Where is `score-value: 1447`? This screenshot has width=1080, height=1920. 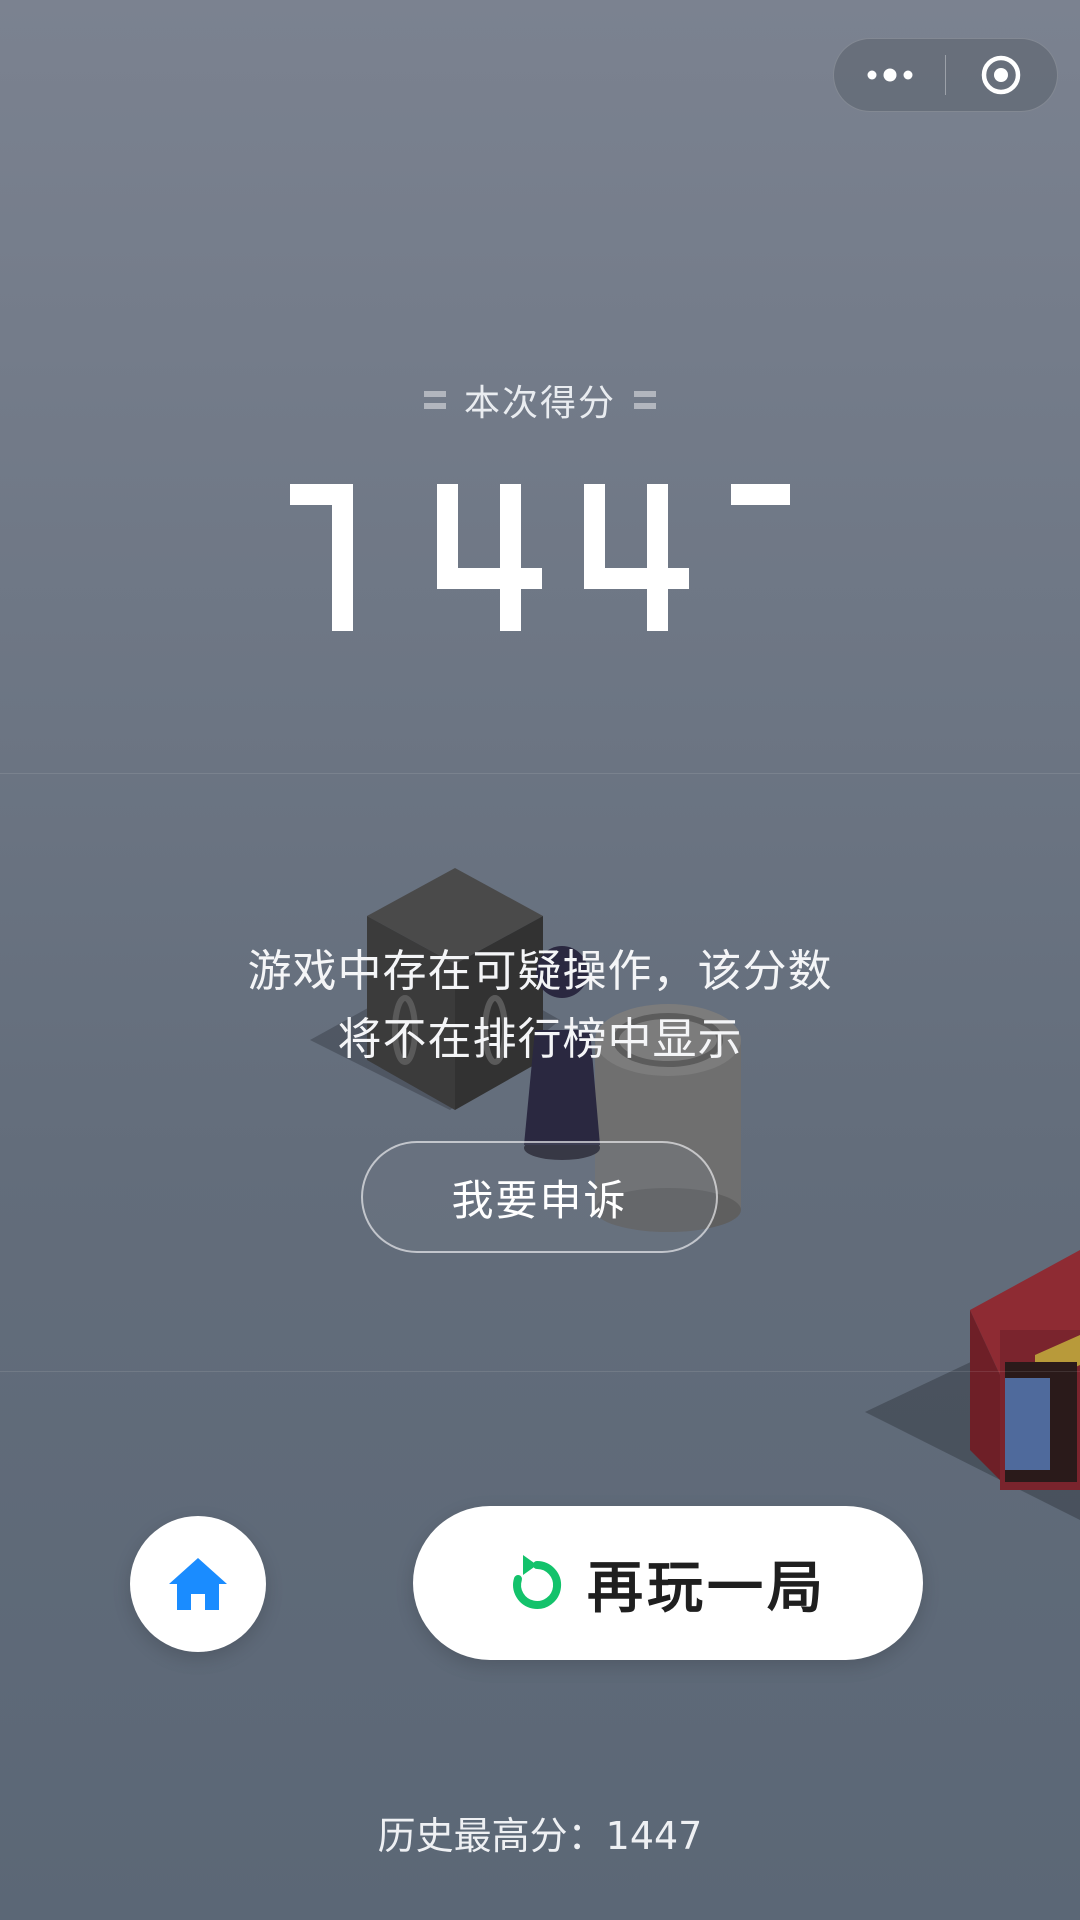 score-value: 1447 is located at coordinates (540, 557).